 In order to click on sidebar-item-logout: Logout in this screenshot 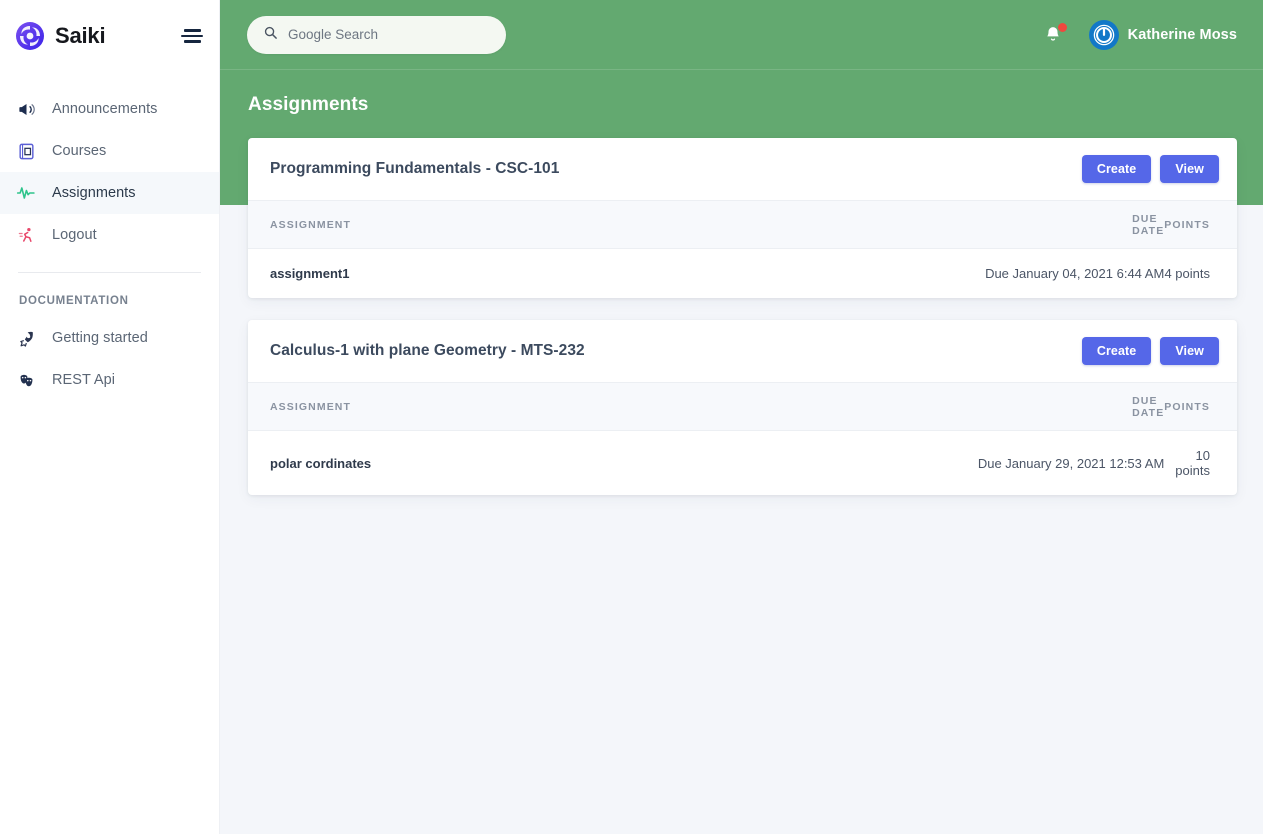, I will do `click(109, 235)`.